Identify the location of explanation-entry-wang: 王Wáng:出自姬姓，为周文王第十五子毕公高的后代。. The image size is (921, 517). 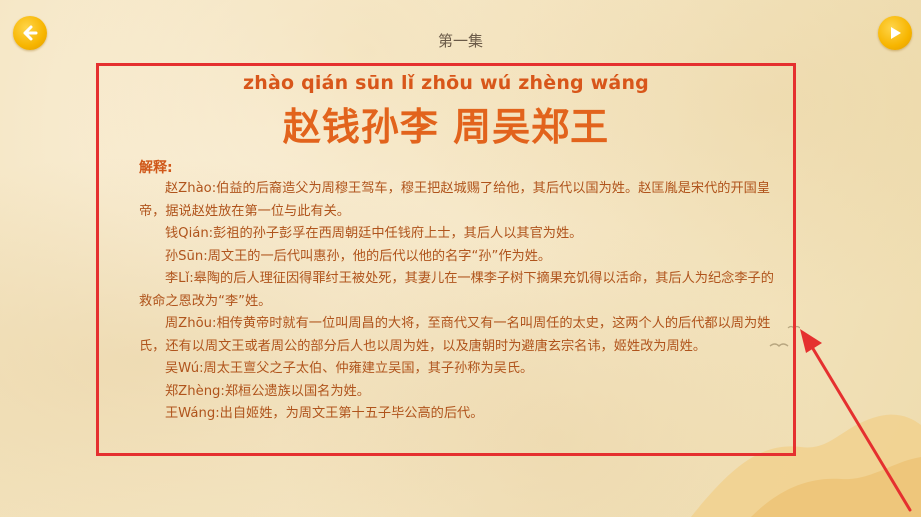
(324, 413).